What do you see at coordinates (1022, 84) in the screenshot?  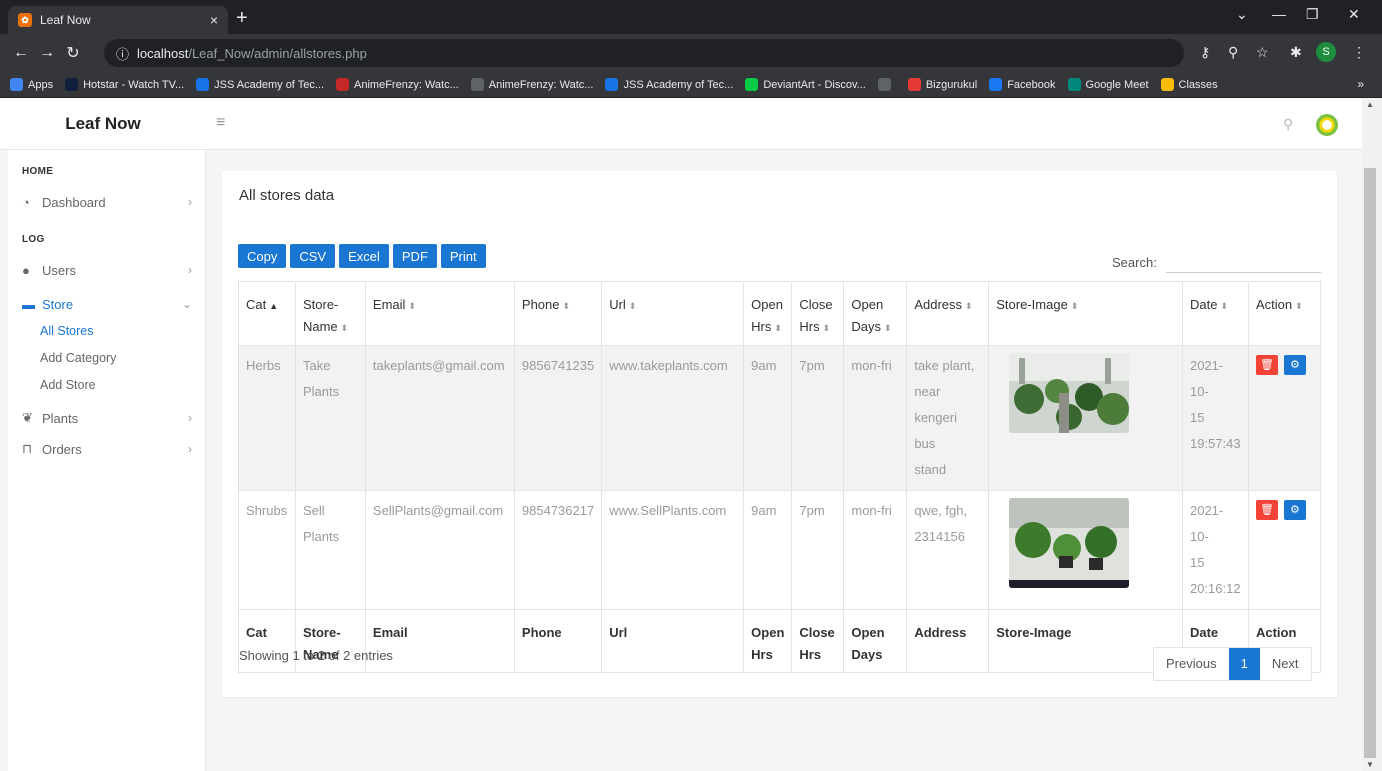 I see `bookmark-item: Facebook` at bounding box center [1022, 84].